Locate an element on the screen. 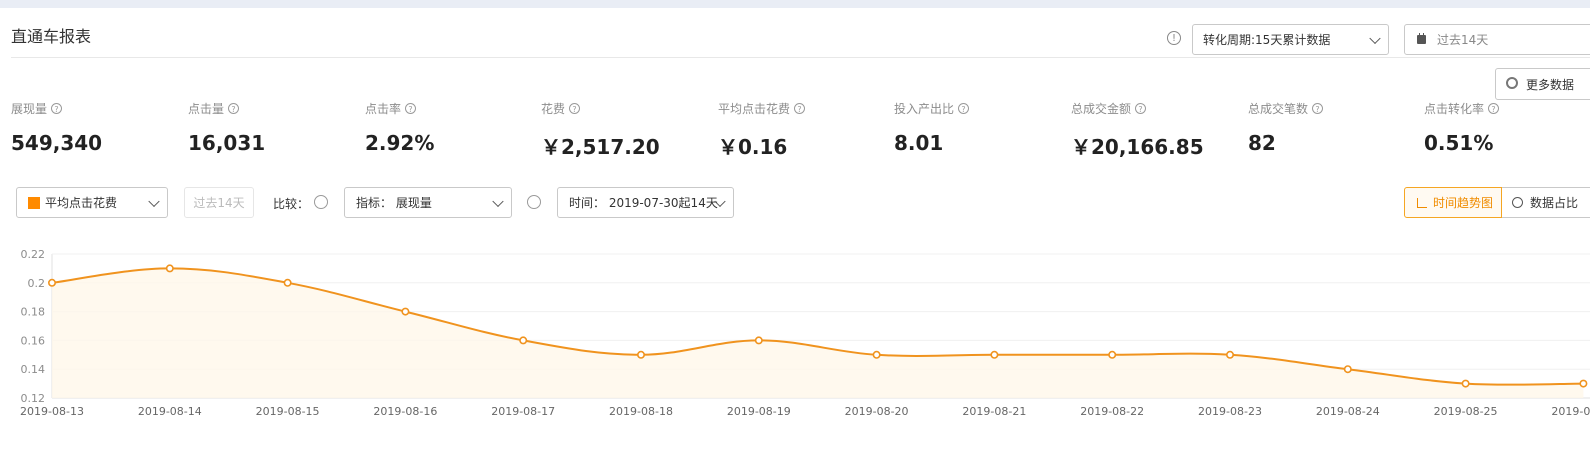  x-tick-label: 2019-08-24 is located at coordinates (1348, 411).